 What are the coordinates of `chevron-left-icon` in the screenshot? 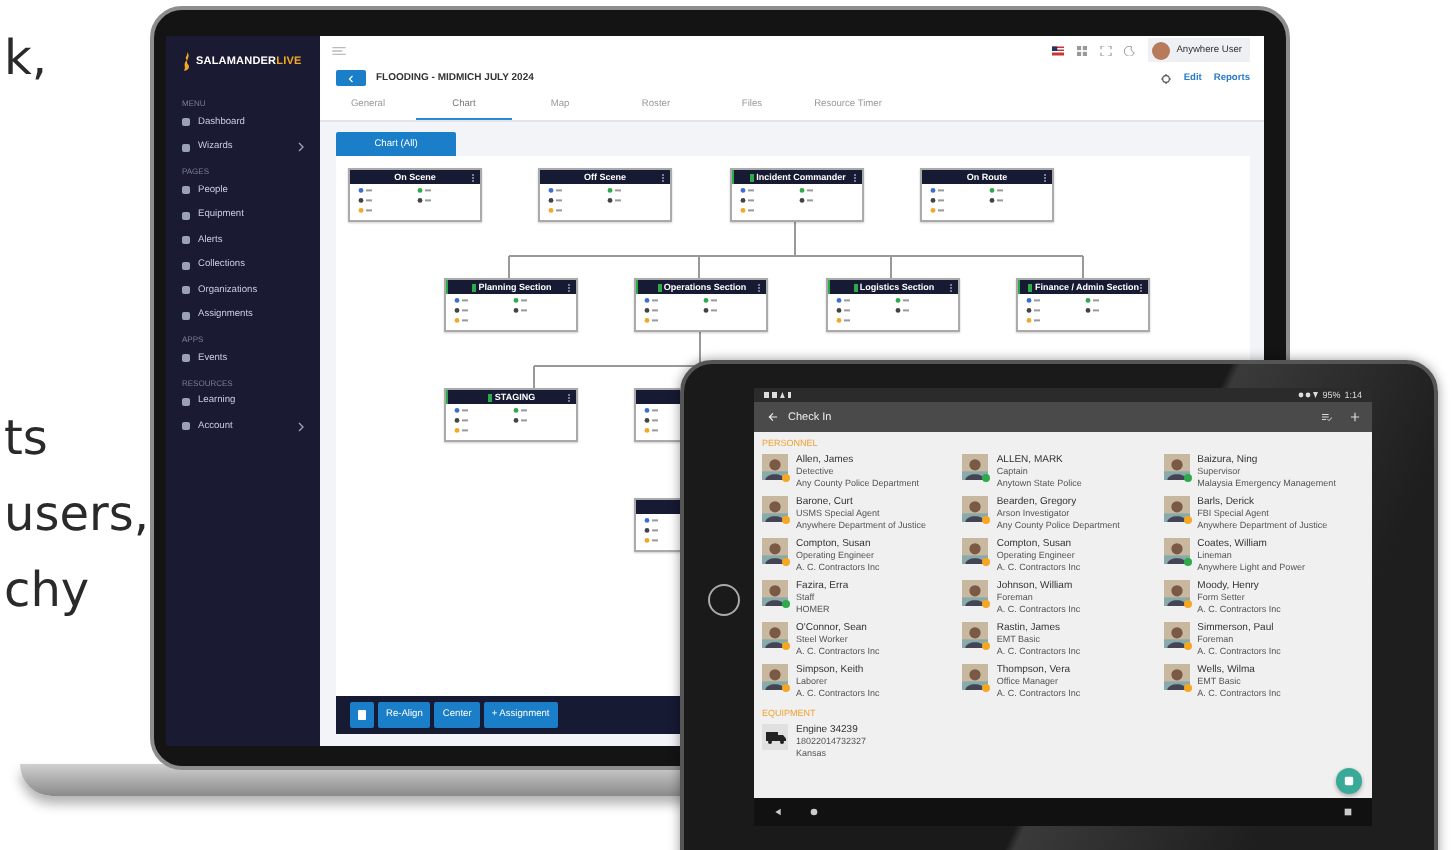 It's located at (351, 78).